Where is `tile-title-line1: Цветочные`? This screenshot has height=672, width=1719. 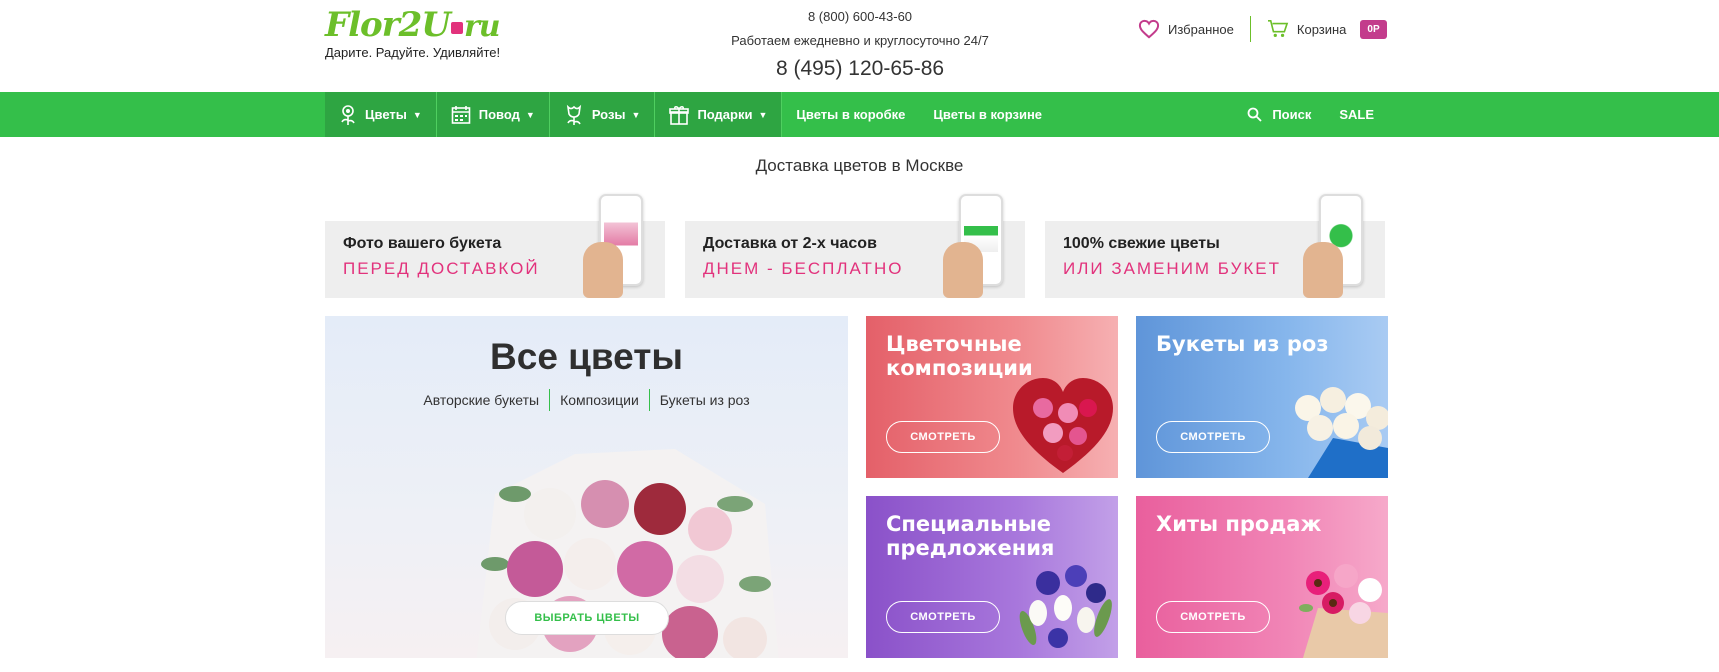 tile-title-line1: Цветочные is located at coordinates (954, 344).